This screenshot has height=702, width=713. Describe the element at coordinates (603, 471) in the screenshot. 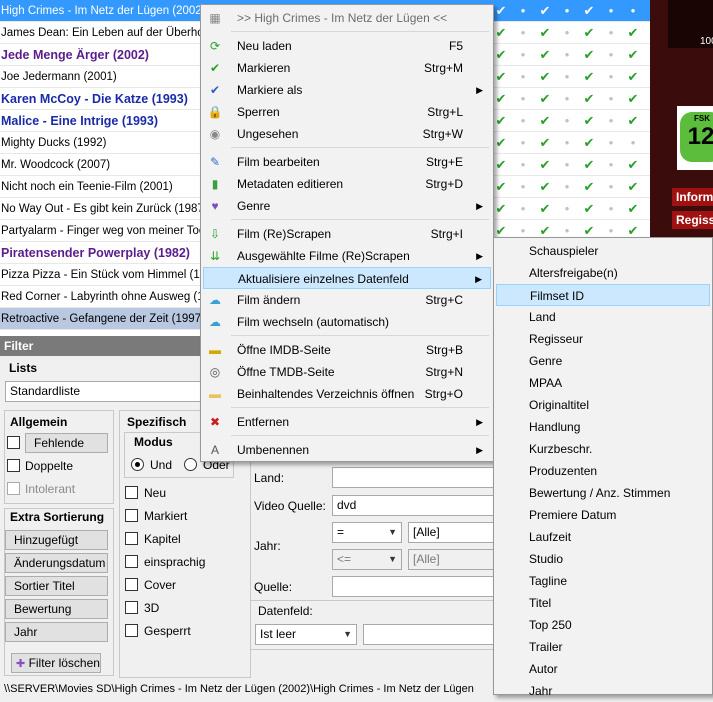

I see `submenu-item: Produzenten` at that location.